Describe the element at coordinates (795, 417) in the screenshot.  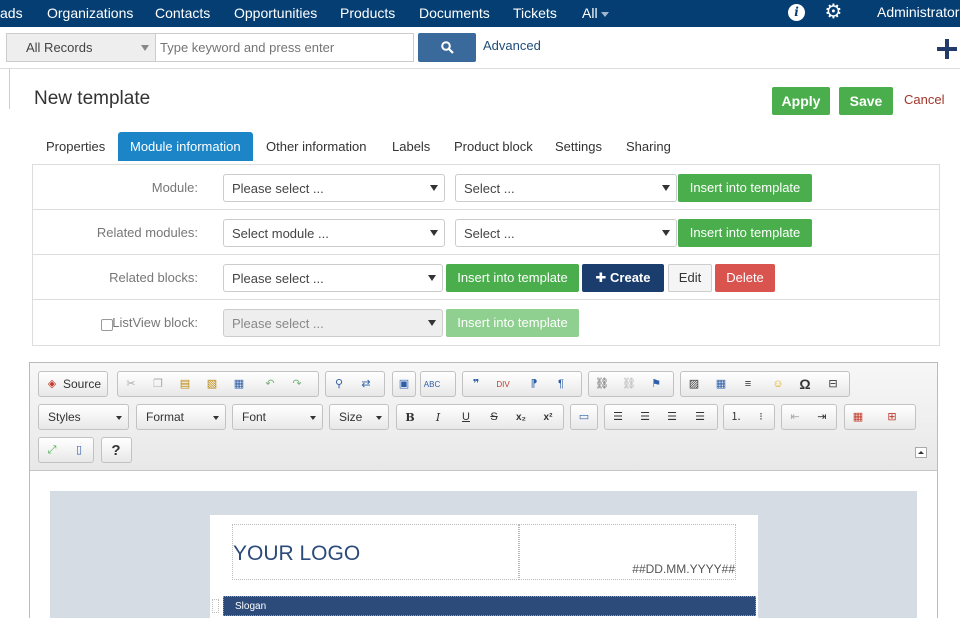
I see `outdent-icon: ⇤` at that location.